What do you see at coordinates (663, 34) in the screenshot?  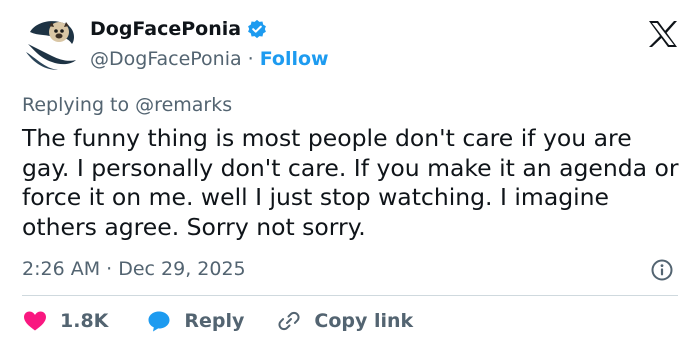 I see `x-logo-icon` at bounding box center [663, 34].